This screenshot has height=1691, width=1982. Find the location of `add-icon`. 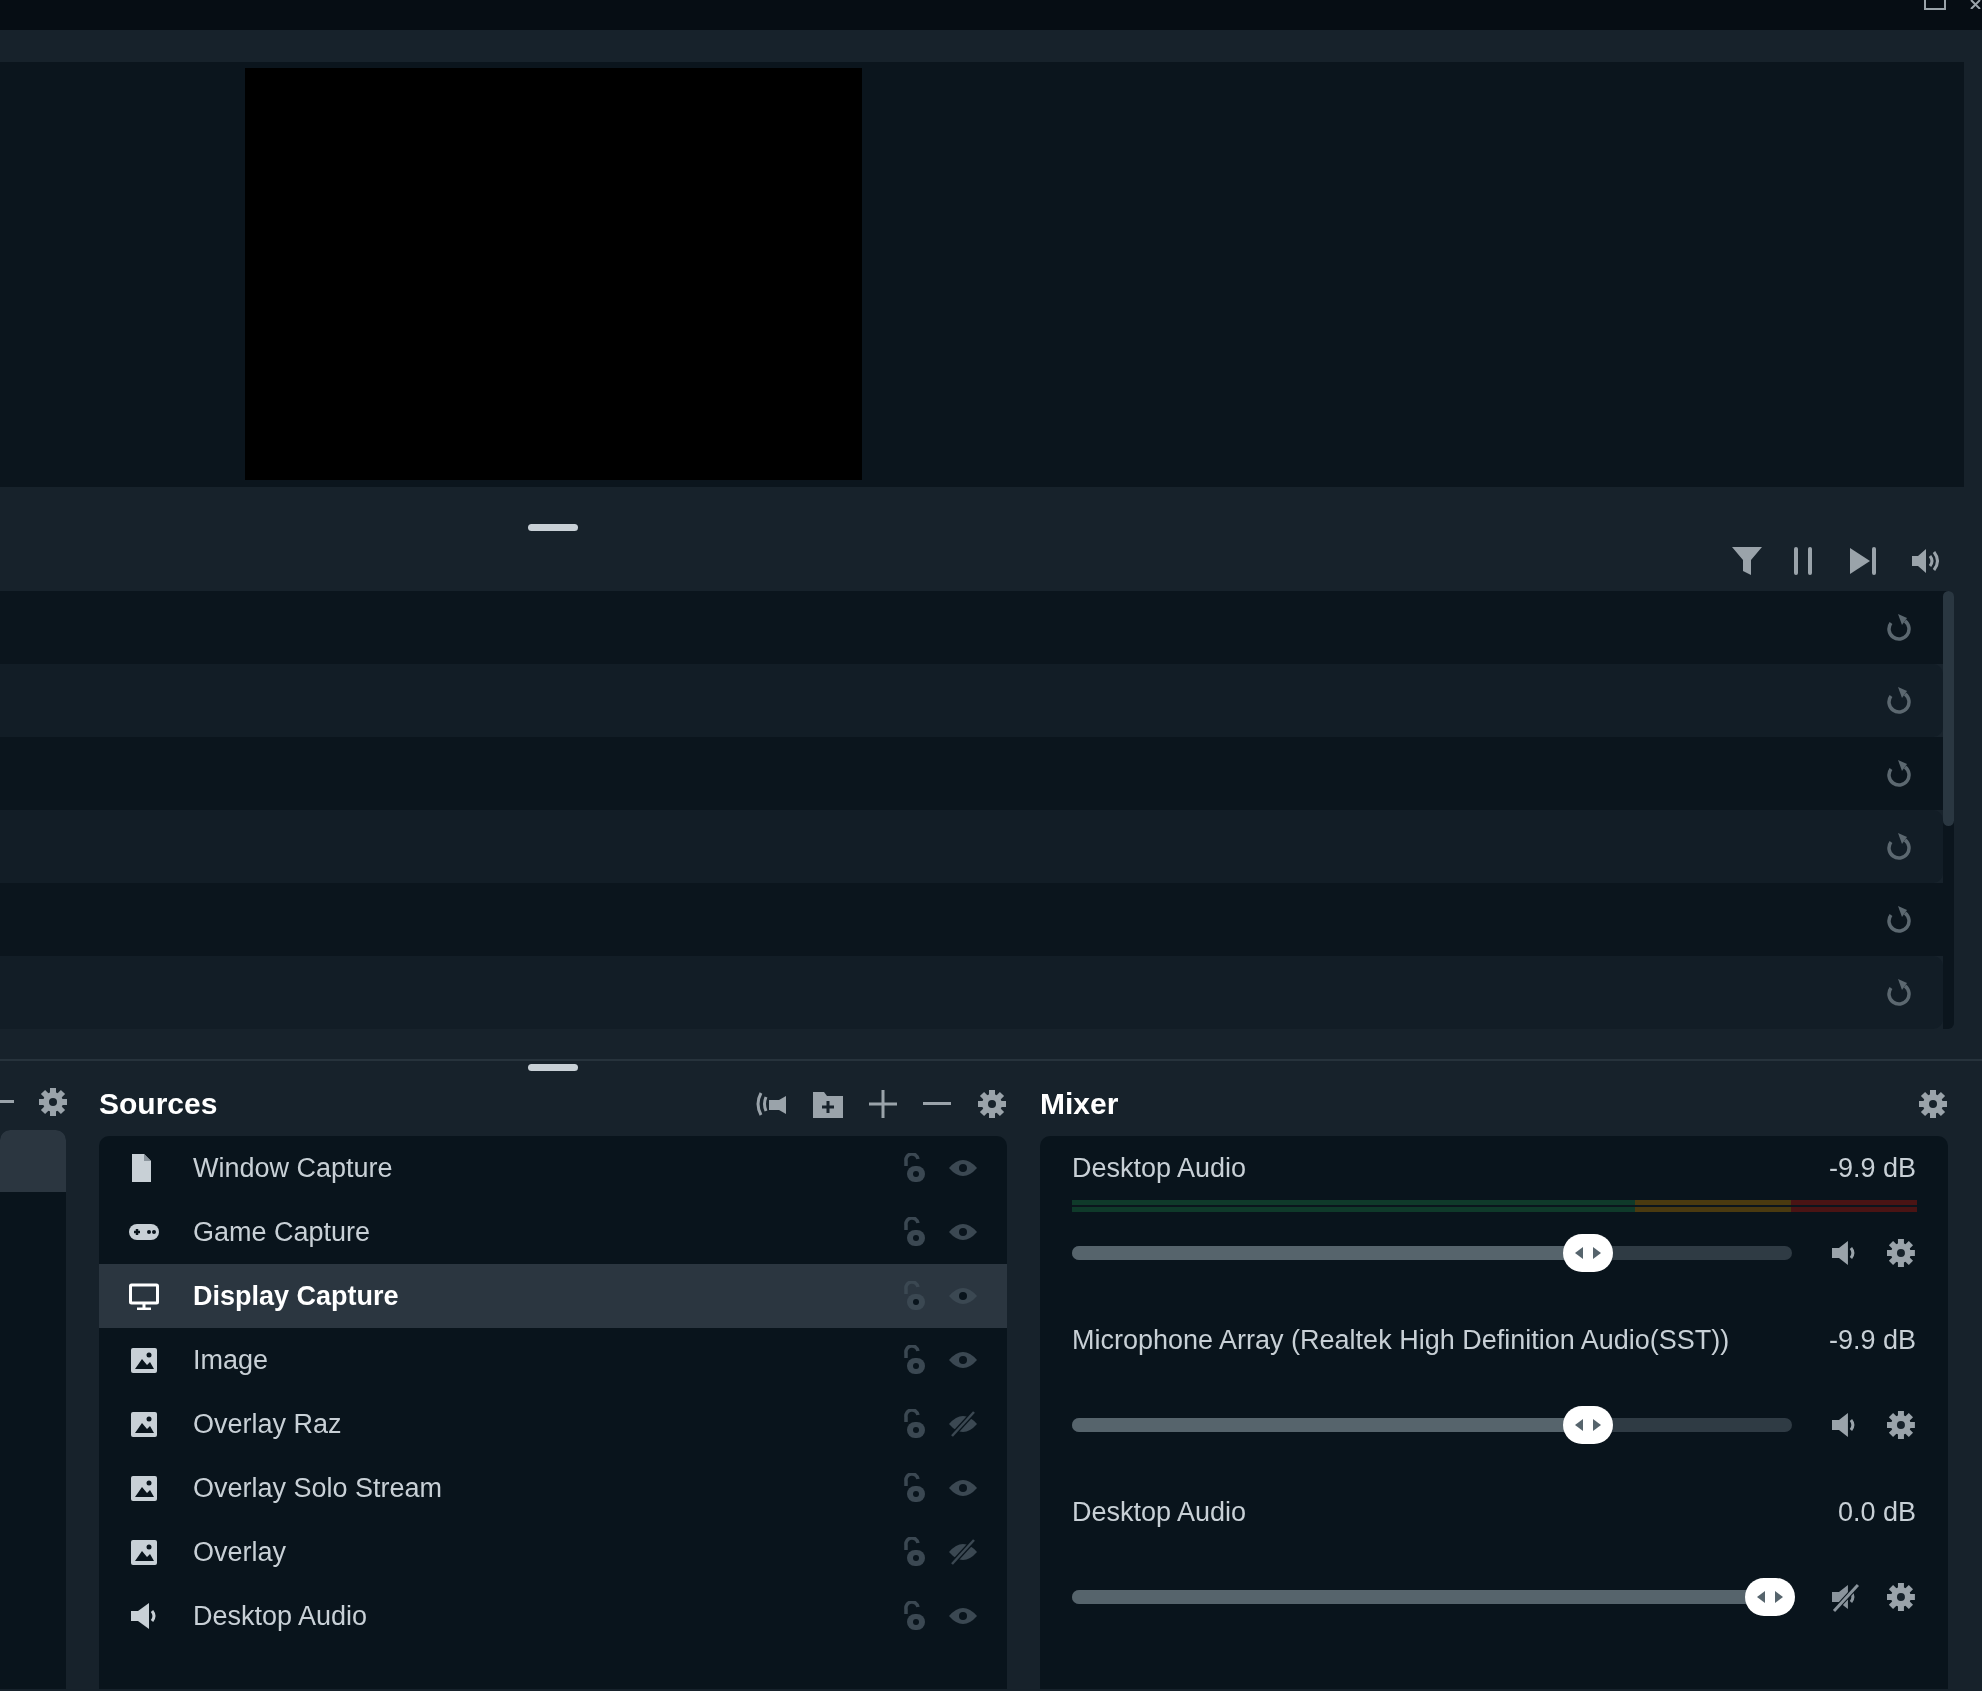

add-icon is located at coordinates (883, 1103).